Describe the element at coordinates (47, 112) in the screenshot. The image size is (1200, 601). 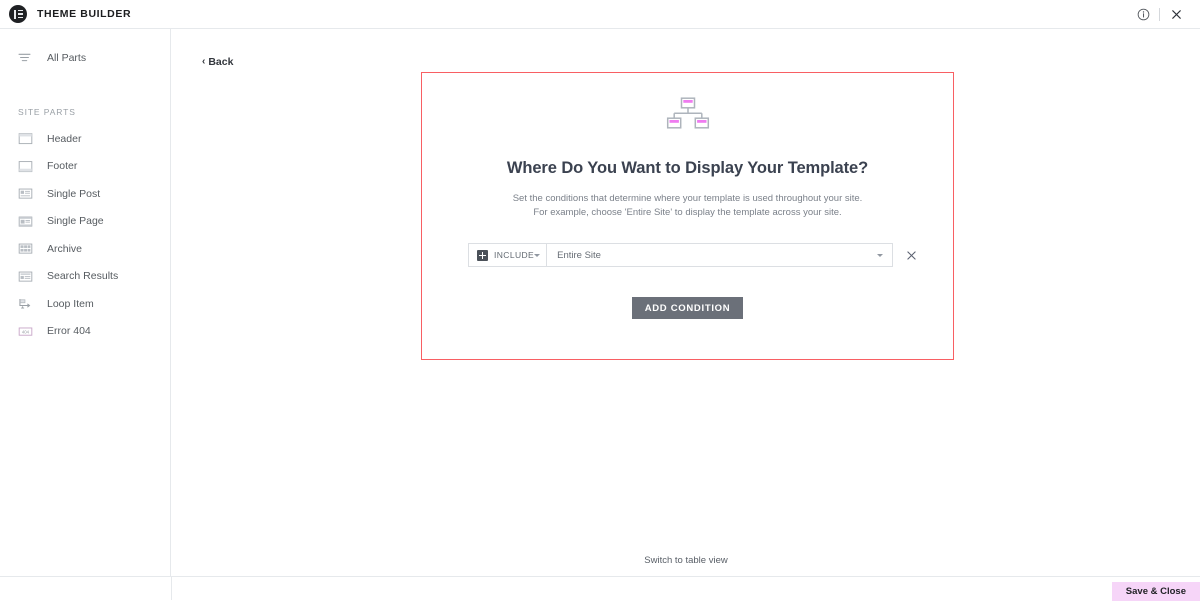
I see `sidebar-section-header: SITE PARTS` at that location.